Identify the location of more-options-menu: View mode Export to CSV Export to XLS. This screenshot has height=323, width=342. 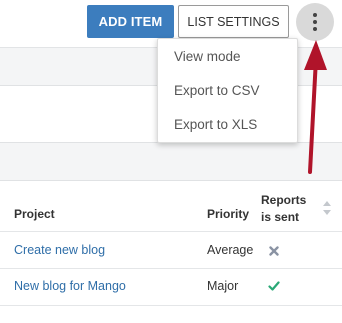
(227, 90).